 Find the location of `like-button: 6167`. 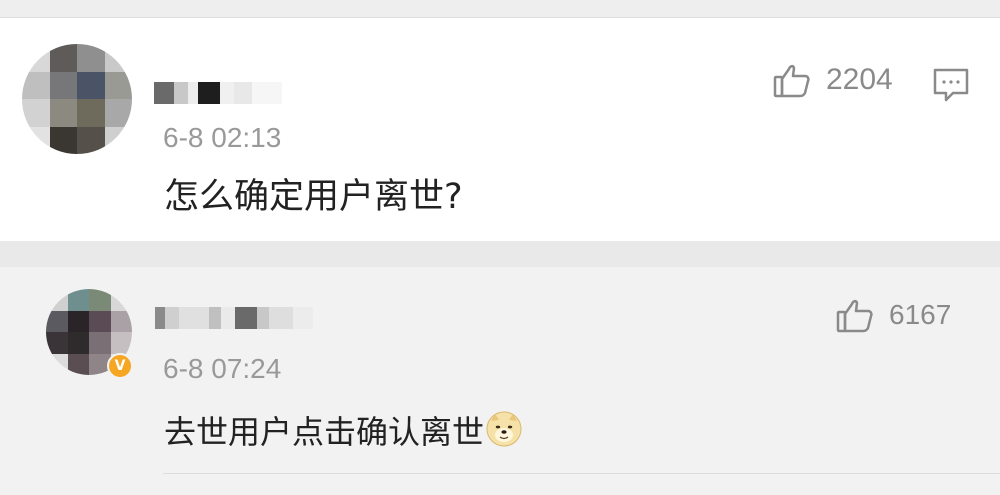

like-button: 6167 is located at coordinates (893, 315).